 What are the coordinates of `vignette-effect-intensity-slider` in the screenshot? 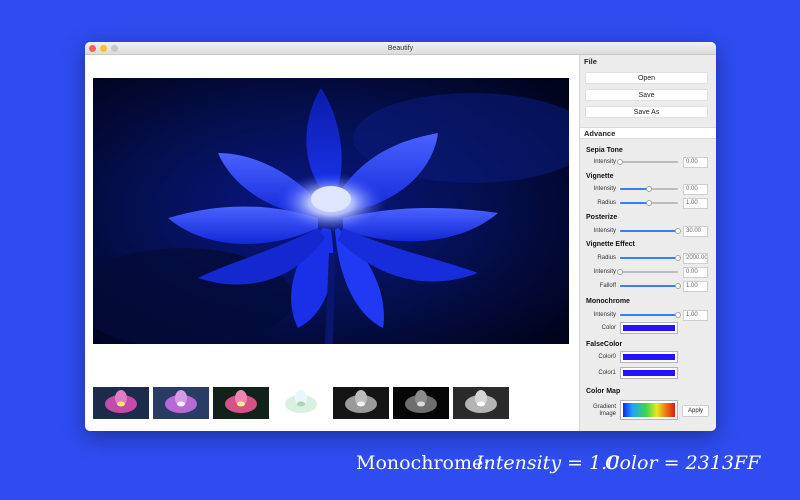 It's located at (647, 272).